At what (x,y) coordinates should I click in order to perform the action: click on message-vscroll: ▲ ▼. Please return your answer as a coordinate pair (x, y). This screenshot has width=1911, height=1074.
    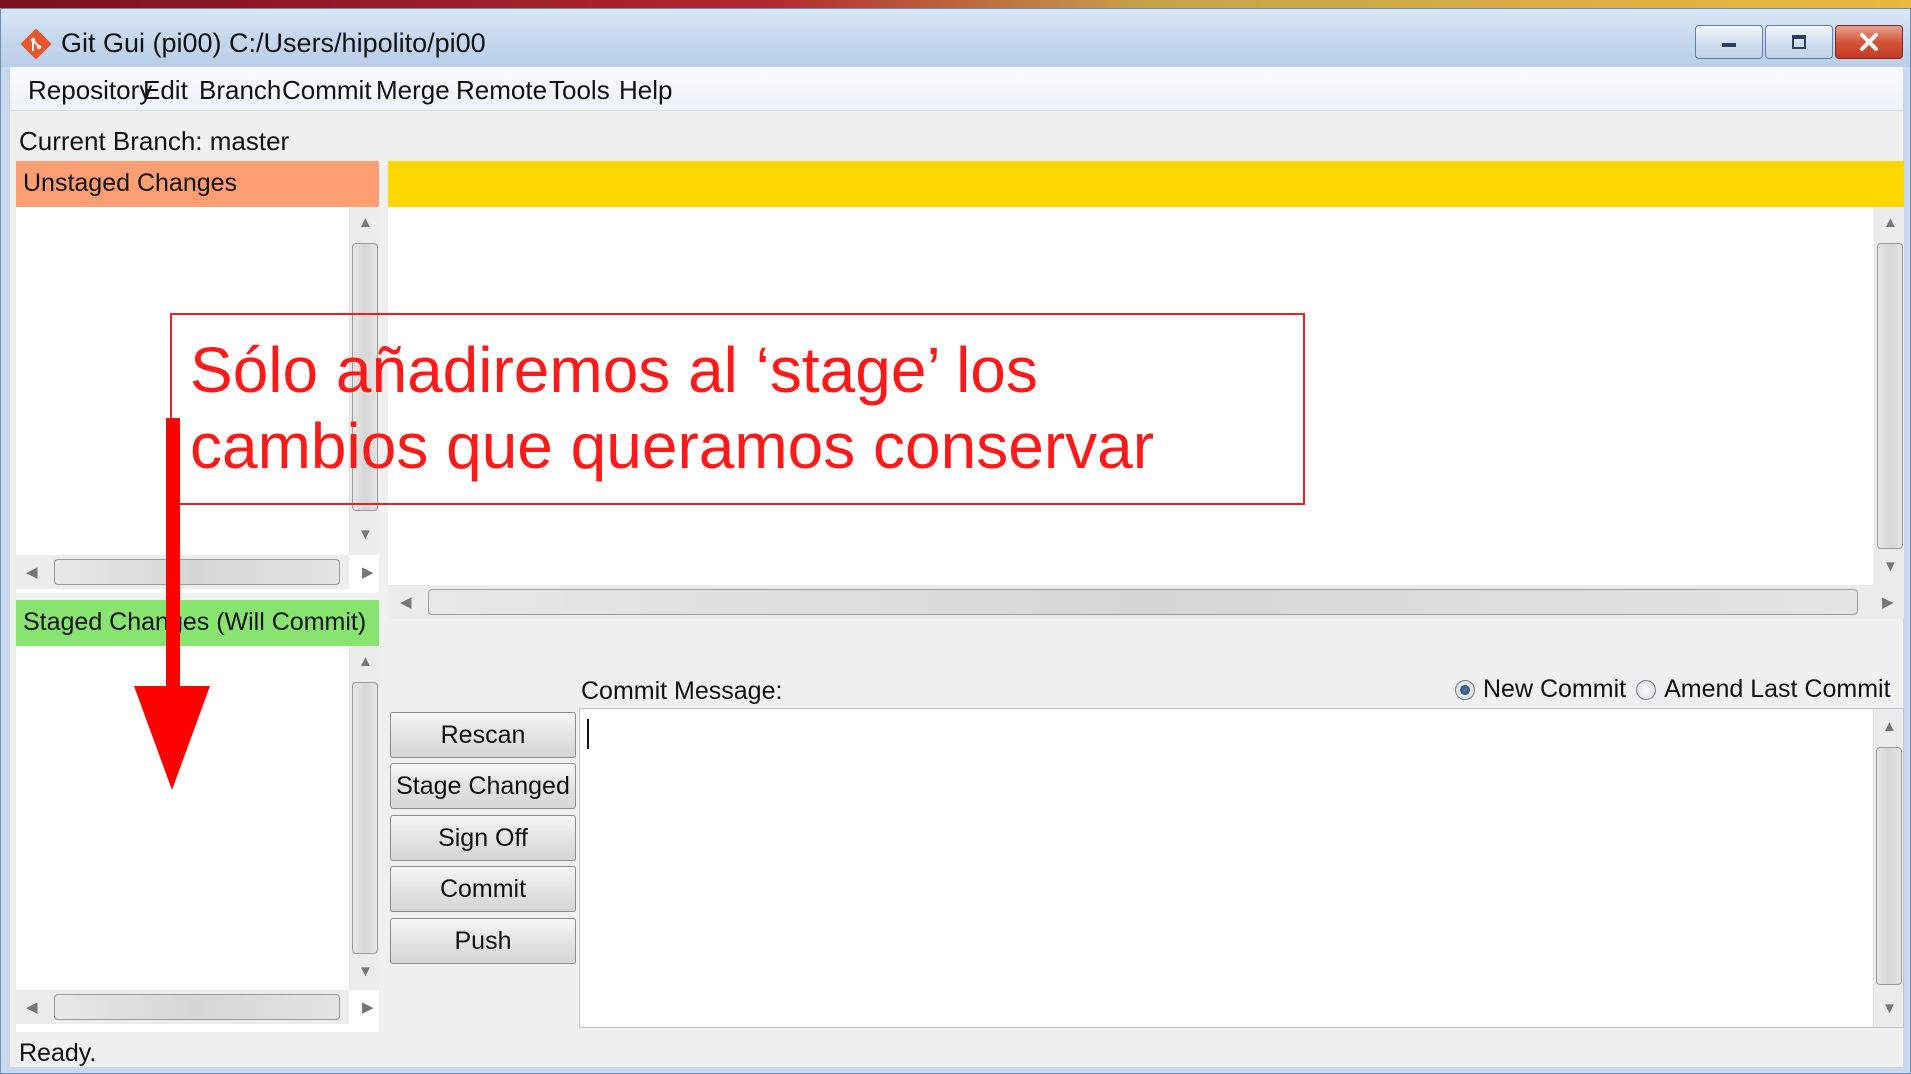
    Looking at the image, I should click on (1888, 868).